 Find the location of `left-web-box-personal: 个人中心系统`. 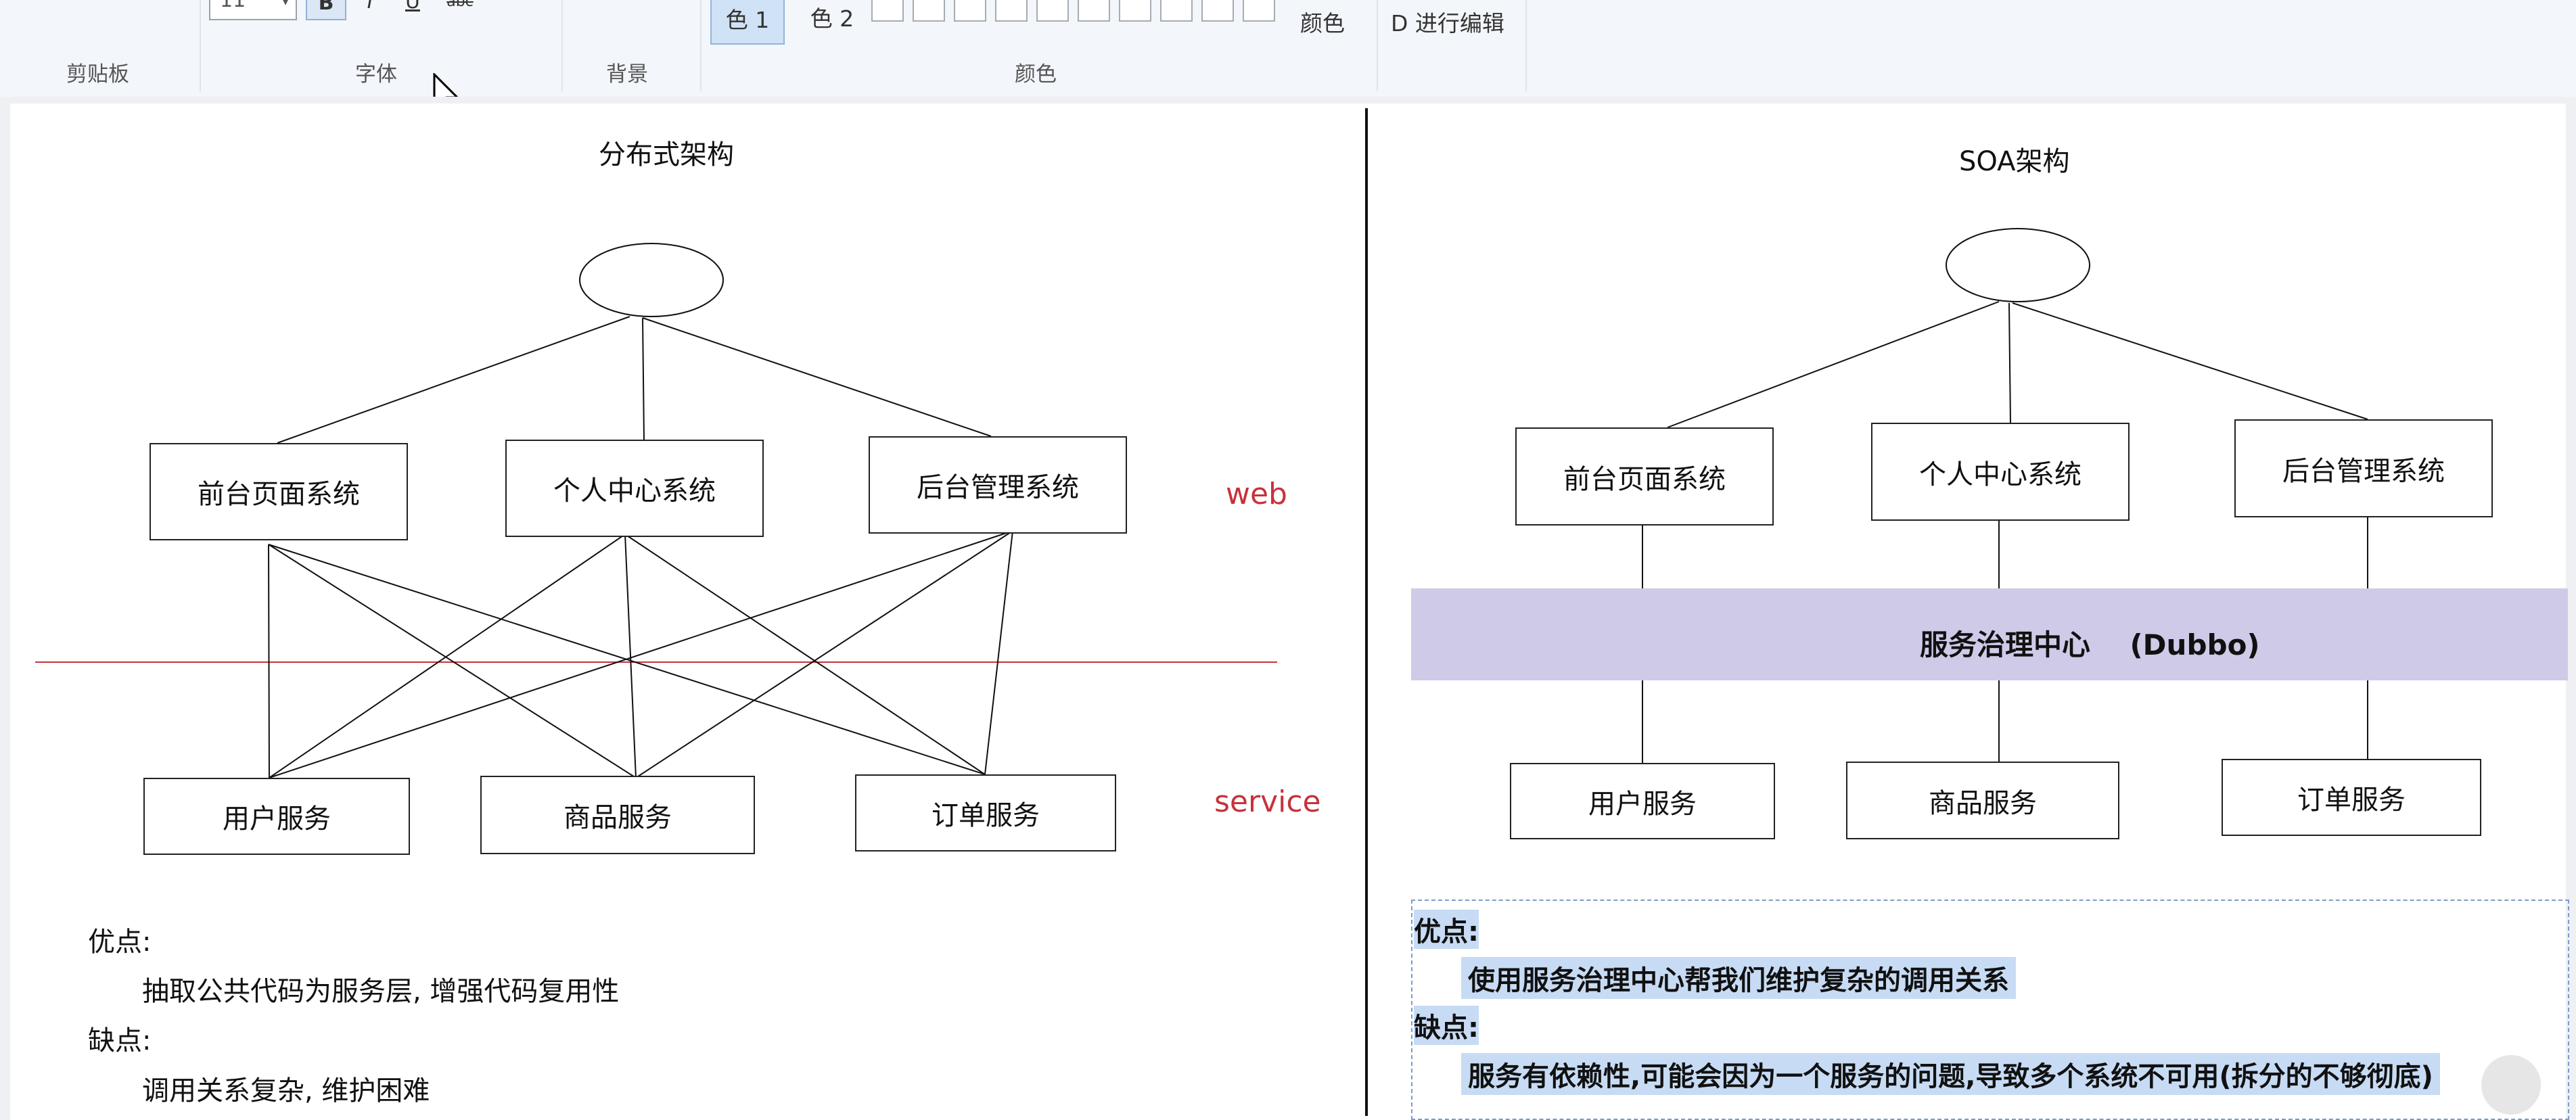

left-web-box-personal: 个人中心系统 is located at coordinates (634, 488).